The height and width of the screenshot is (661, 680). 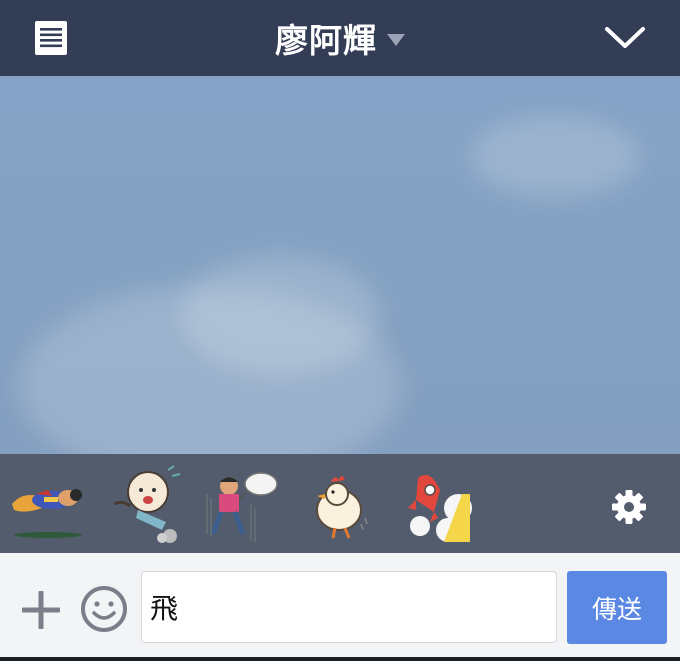 What do you see at coordinates (51, 38) in the screenshot?
I see `notes-menu-icon` at bounding box center [51, 38].